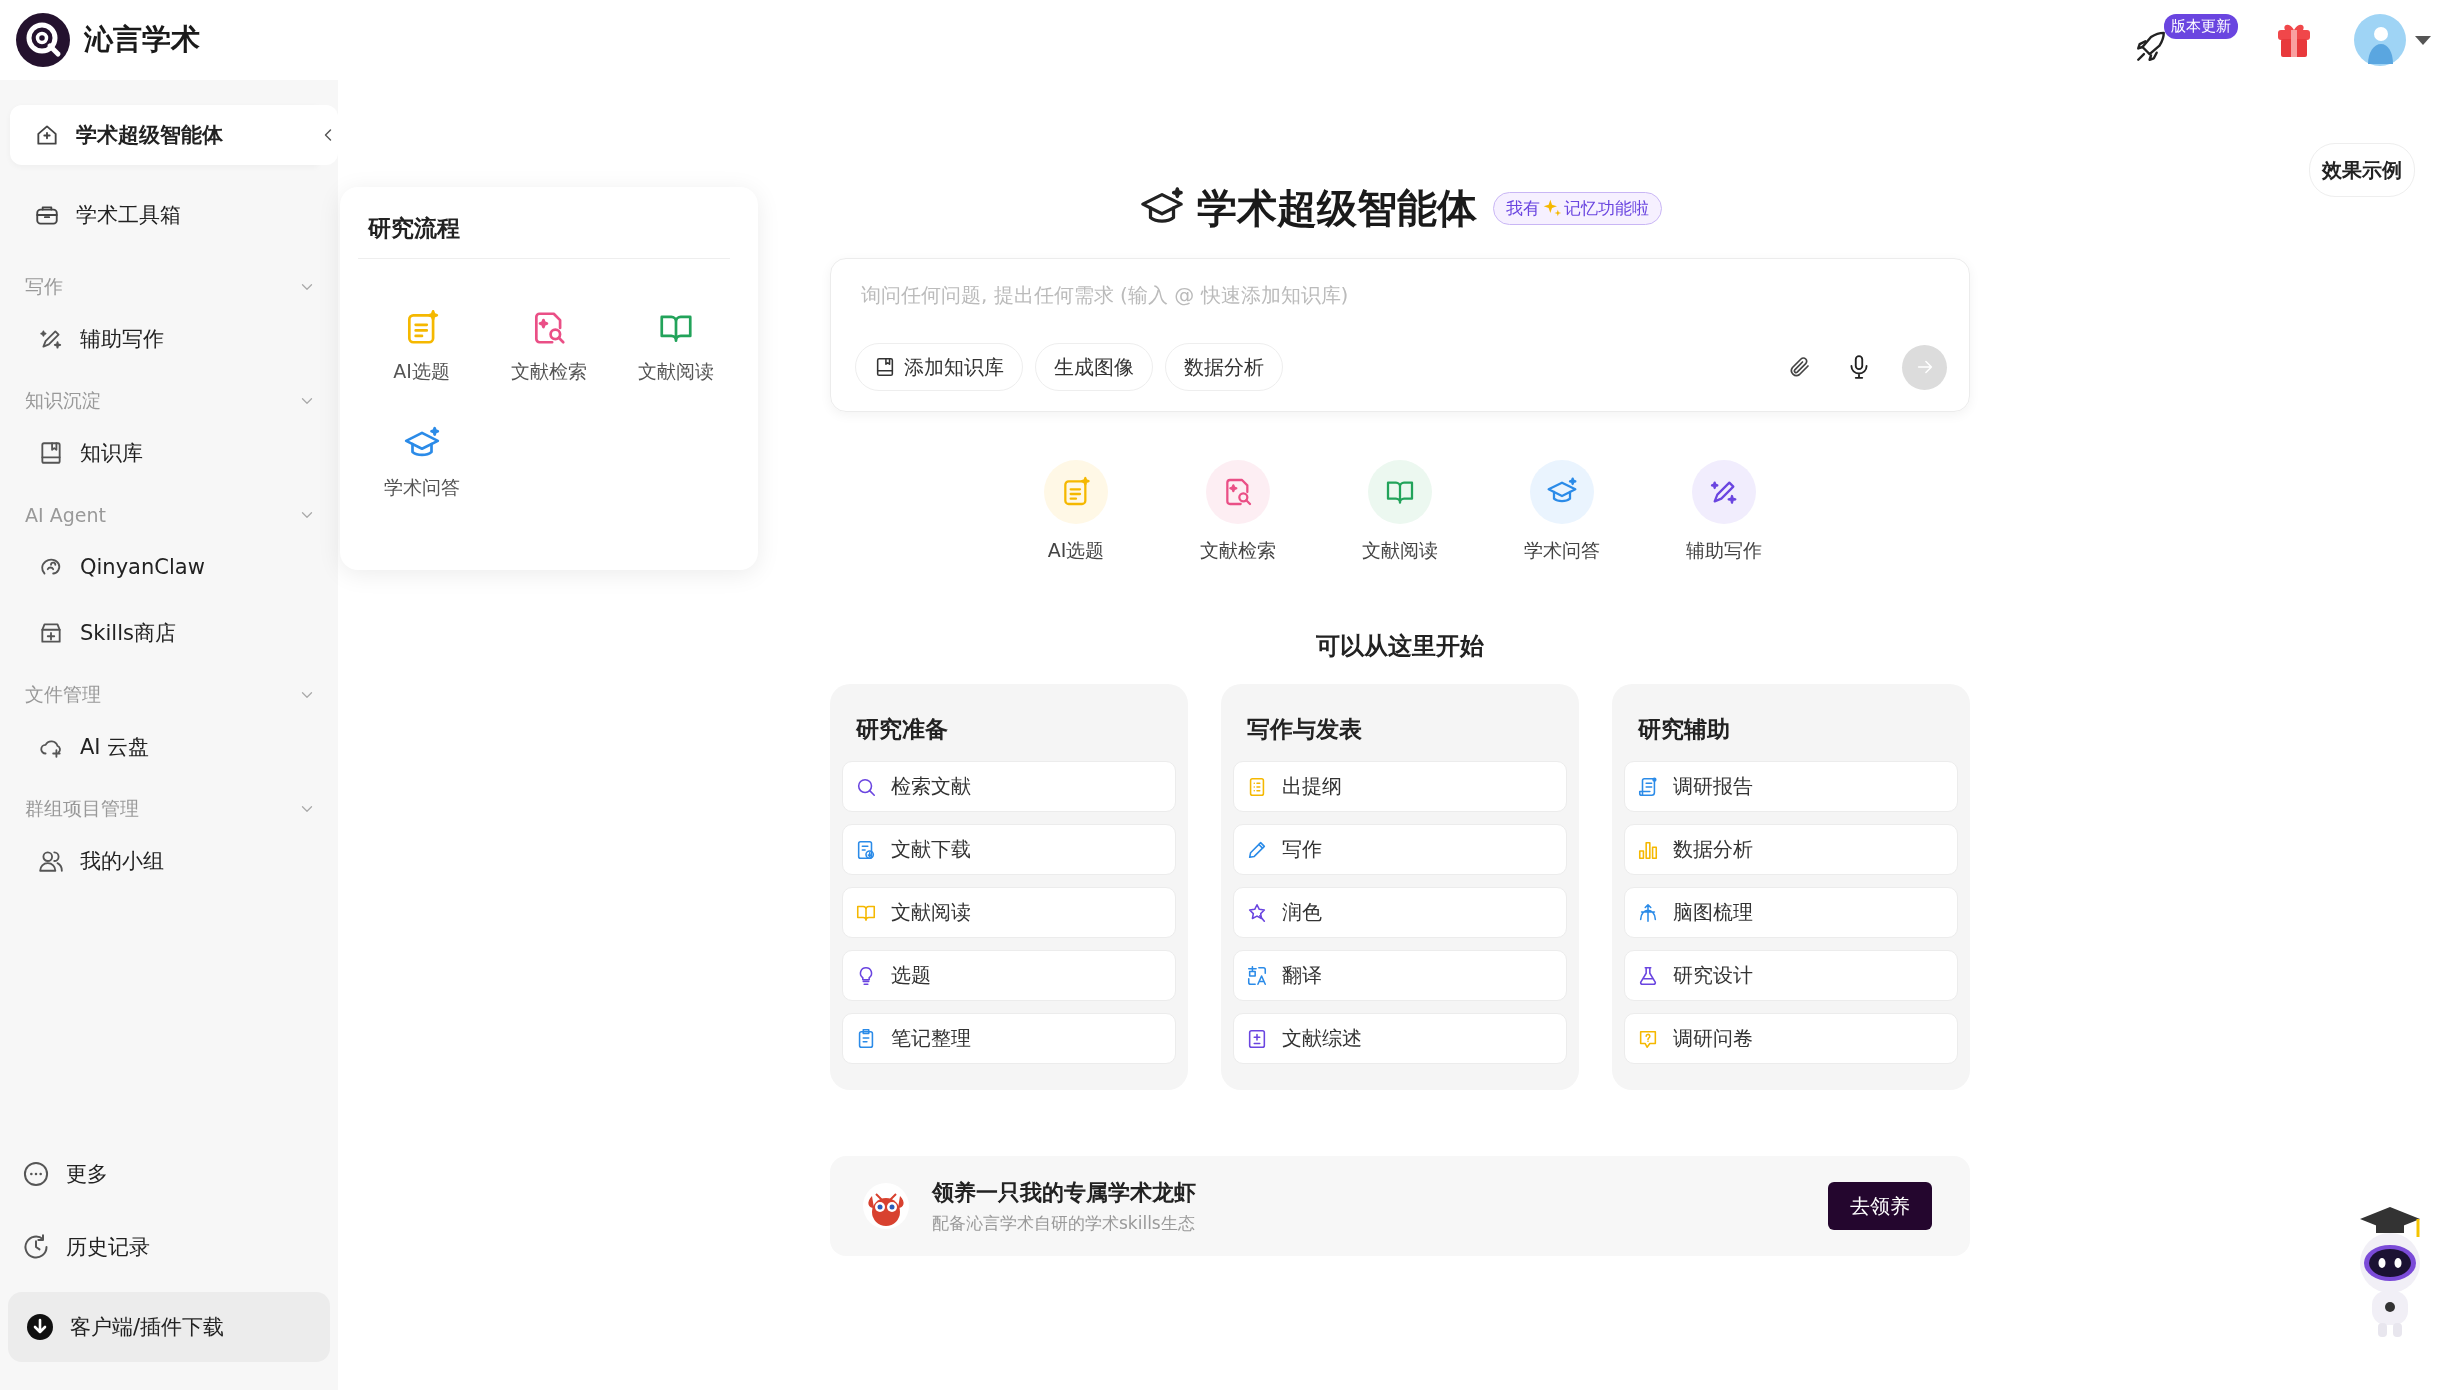 The height and width of the screenshot is (1390, 2462). I want to click on sparkle-wand-icon, so click(1257, 912).